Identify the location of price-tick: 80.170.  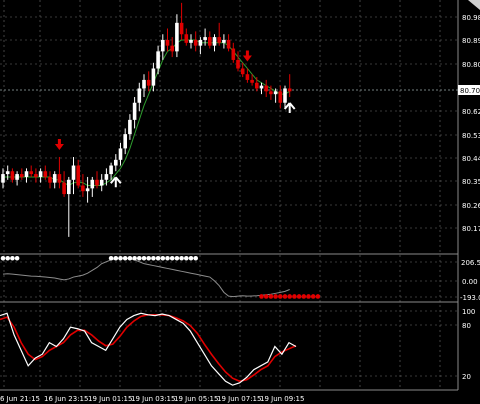
(471, 229).